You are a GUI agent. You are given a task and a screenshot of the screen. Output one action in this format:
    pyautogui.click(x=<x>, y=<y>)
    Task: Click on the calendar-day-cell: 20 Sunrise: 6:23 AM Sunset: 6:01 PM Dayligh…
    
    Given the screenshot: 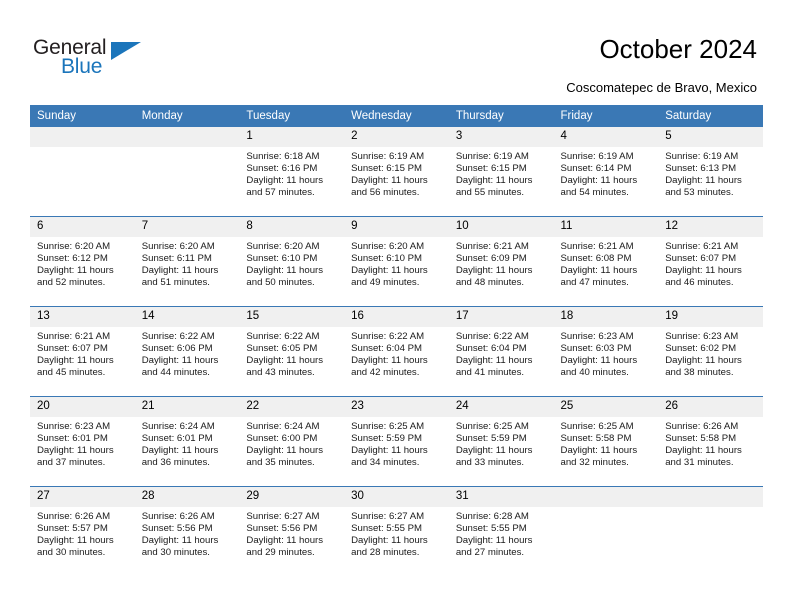 What is the action you would take?
    pyautogui.click(x=82, y=441)
    